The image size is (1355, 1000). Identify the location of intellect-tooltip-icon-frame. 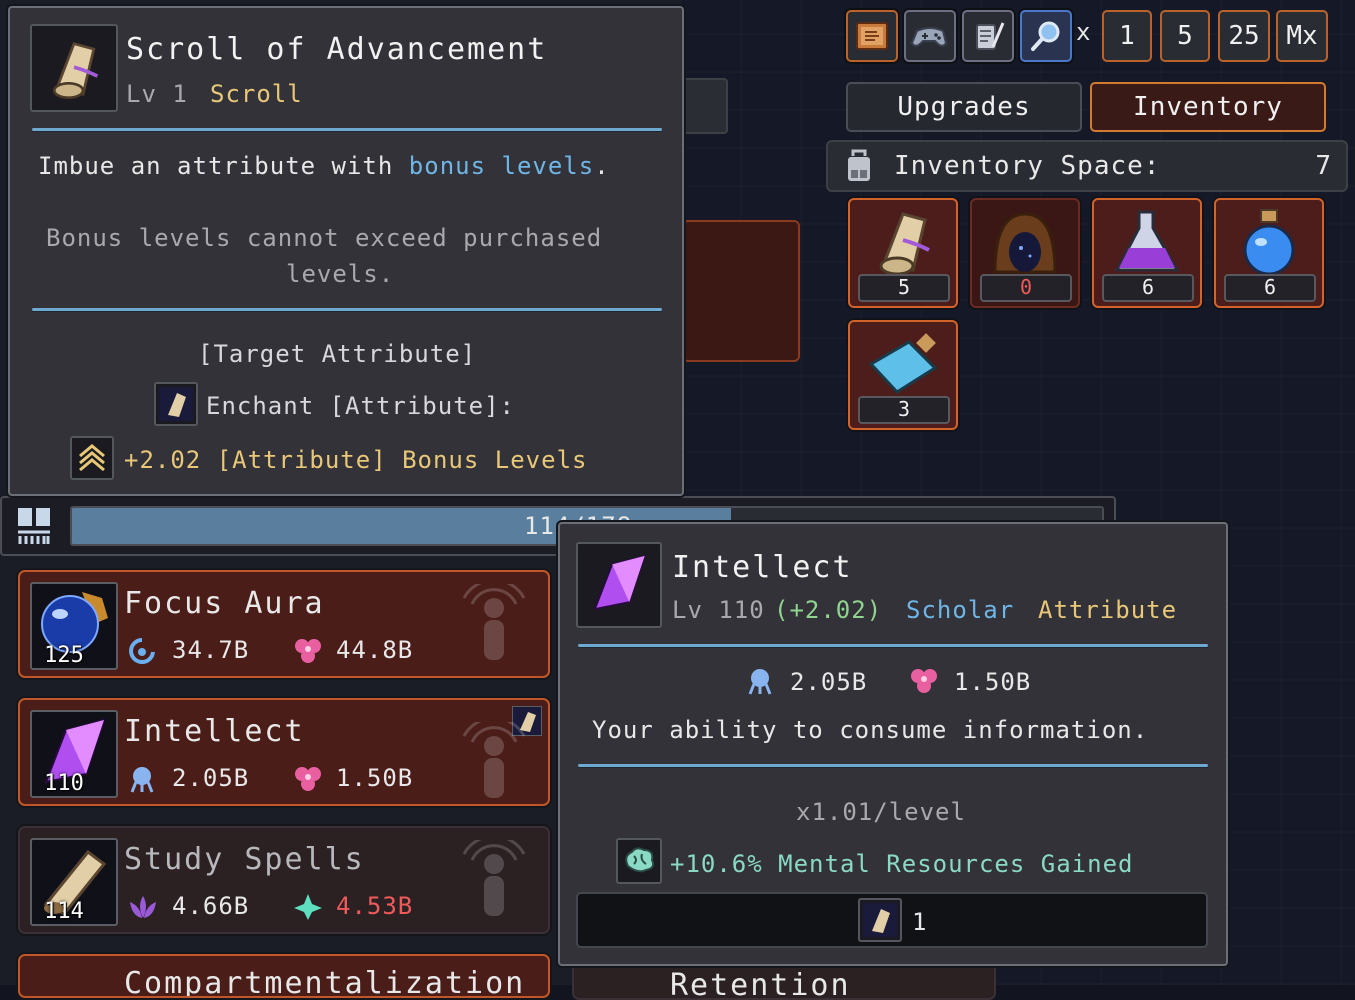
(619, 585).